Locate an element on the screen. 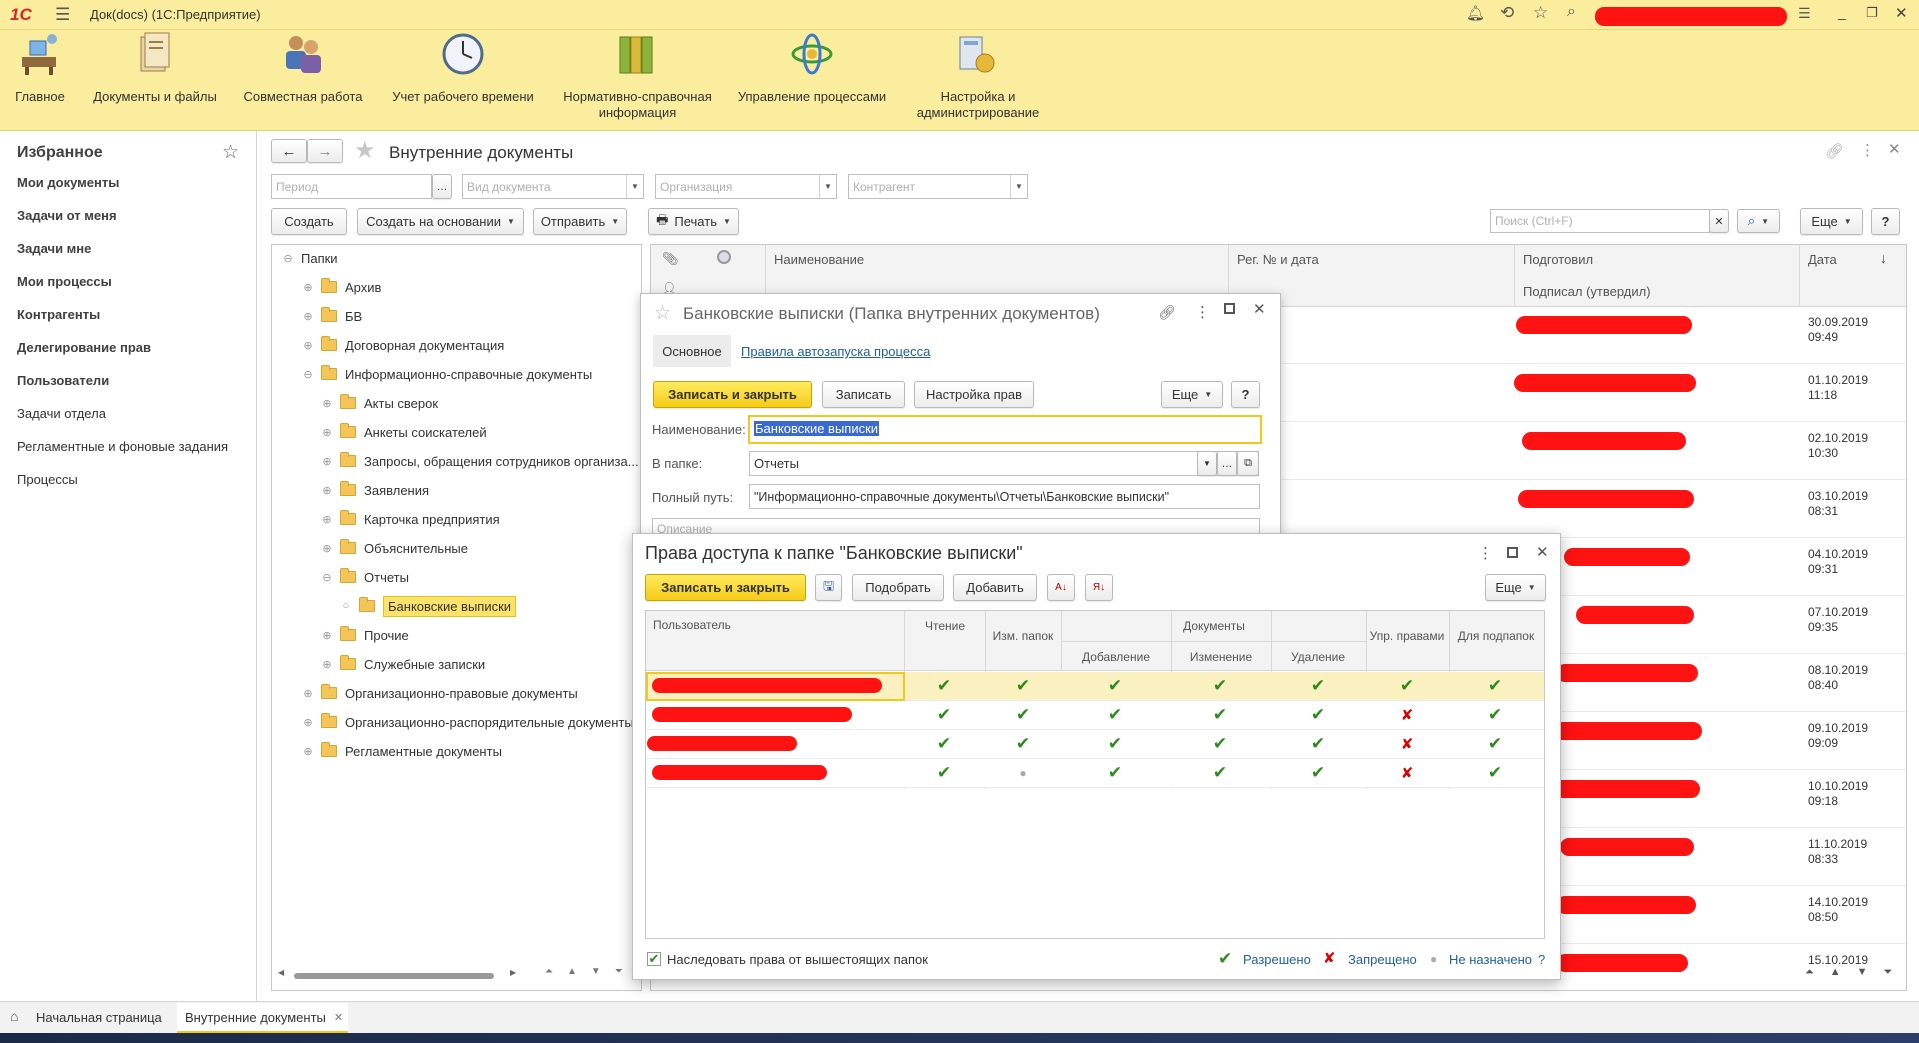 The width and height of the screenshot is (1919, 1043). tab-current: Внутренние документы ✕ is located at coordinates (262, 1018).